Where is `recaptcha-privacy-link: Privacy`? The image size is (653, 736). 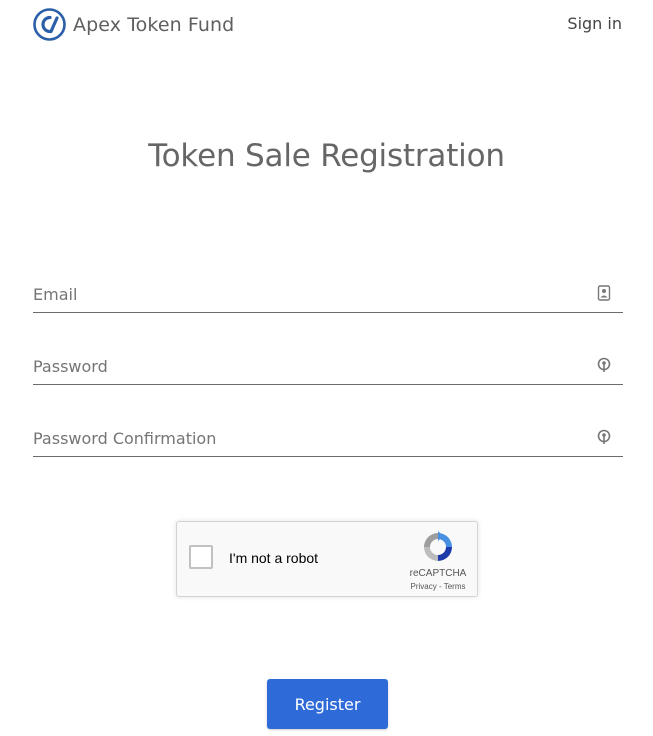 recaptcha-privacy-link: Privacy is located at coordinates (424, 586).